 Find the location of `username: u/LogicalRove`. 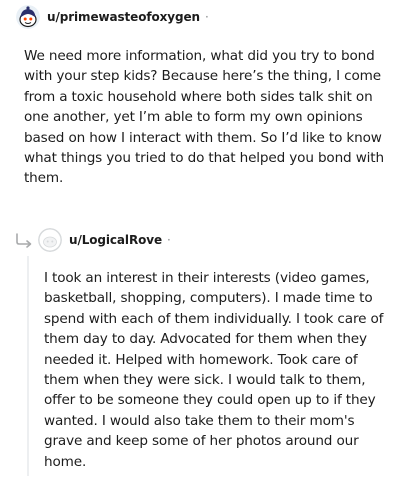

username: u/LogicalRove is located at coordinates (115, 240).